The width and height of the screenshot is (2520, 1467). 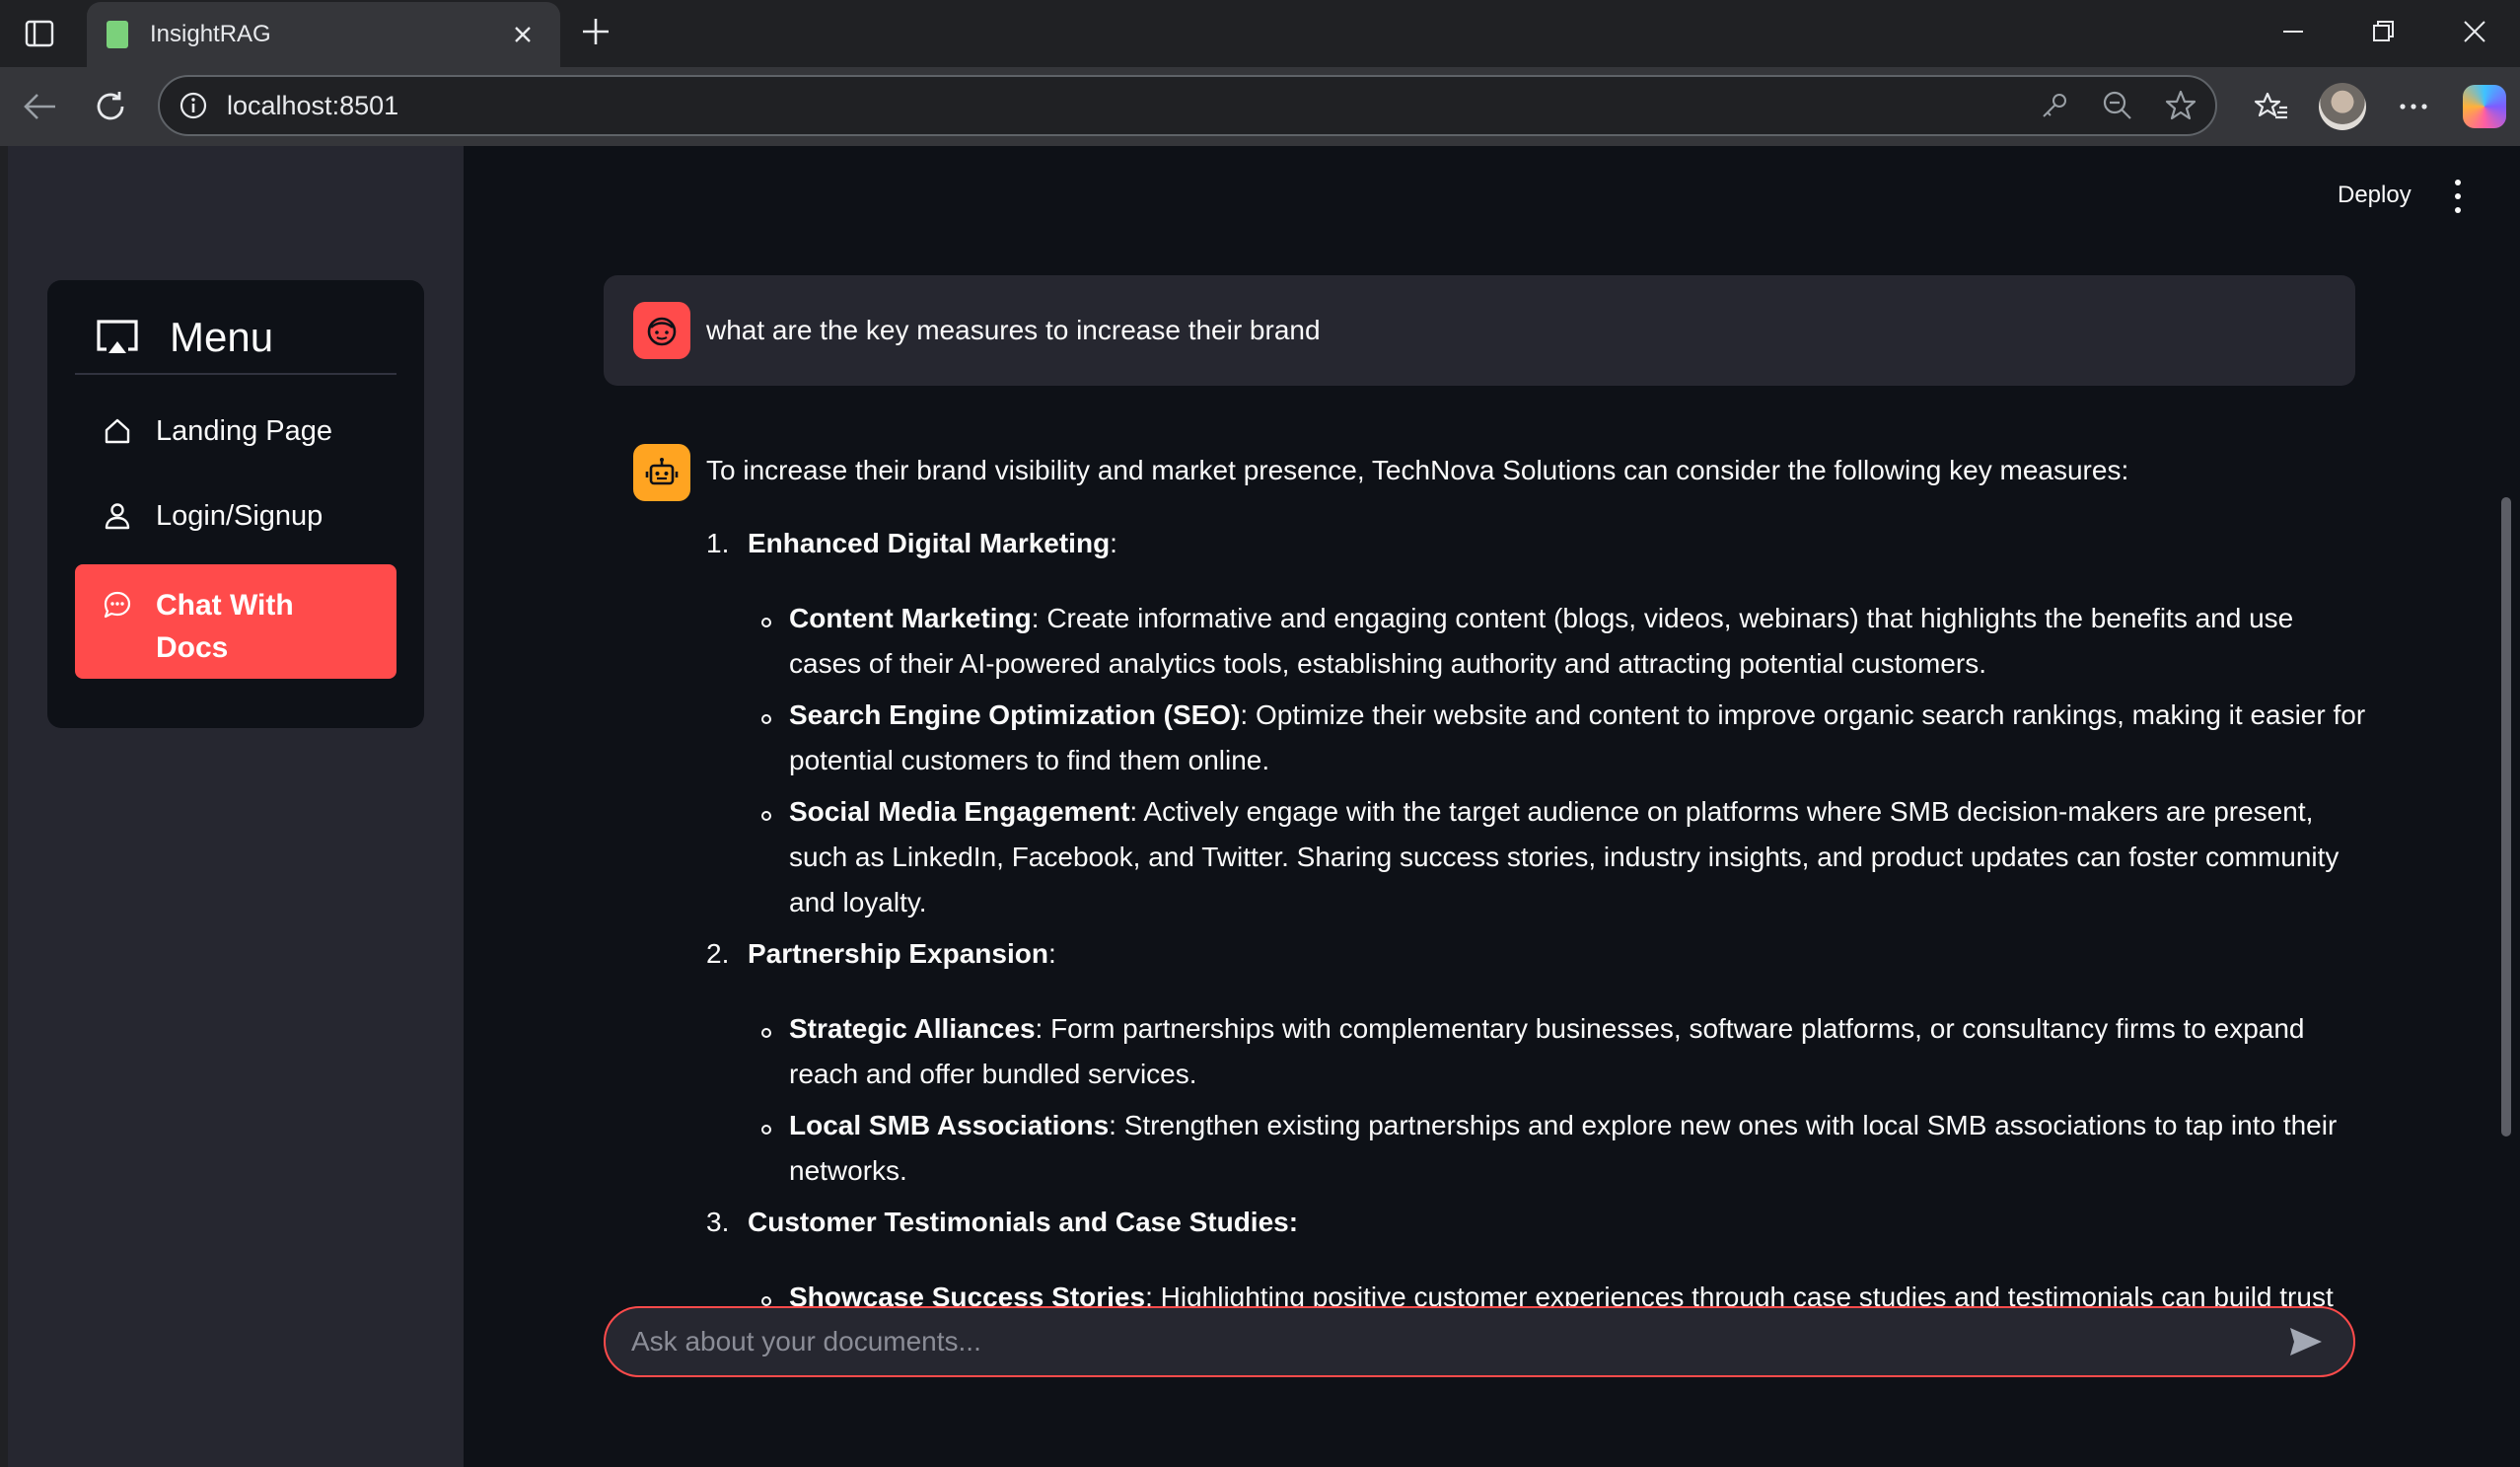 What do you see at coordinates (222, 337) in the screenshot?
I see `menu-title: Menu` at bounding box center [222, 337].